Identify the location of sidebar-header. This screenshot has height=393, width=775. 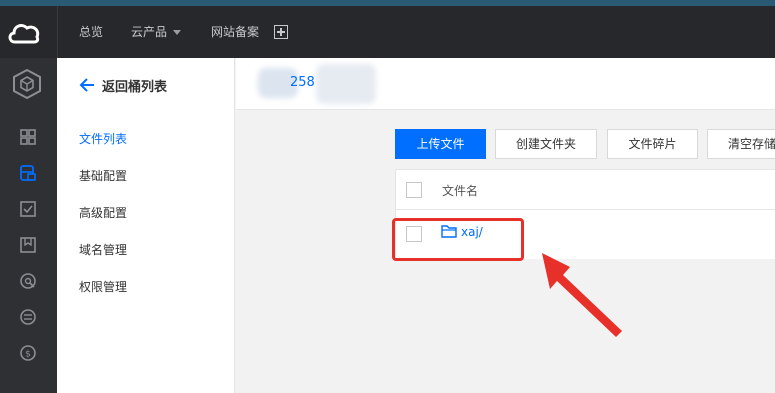
(28, 84).